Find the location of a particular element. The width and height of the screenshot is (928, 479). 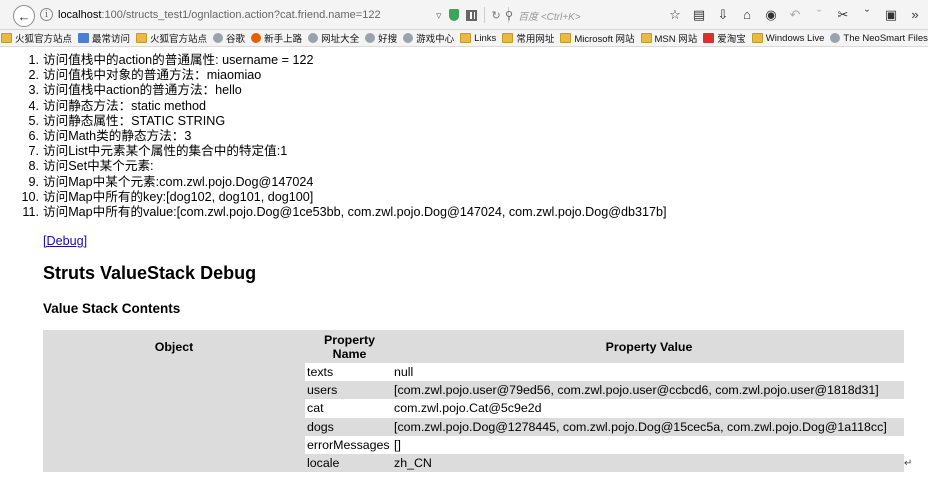

object-cell is located at coordinates (174, 418).